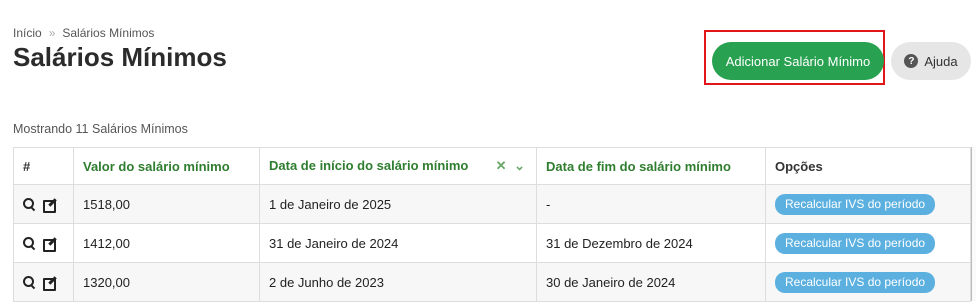 The image size is (976, 302). Describe the element at coordinates (398, 204) in the screenshot. I see `cell-start-date: 1 de Janeiro de 2025` at that location.